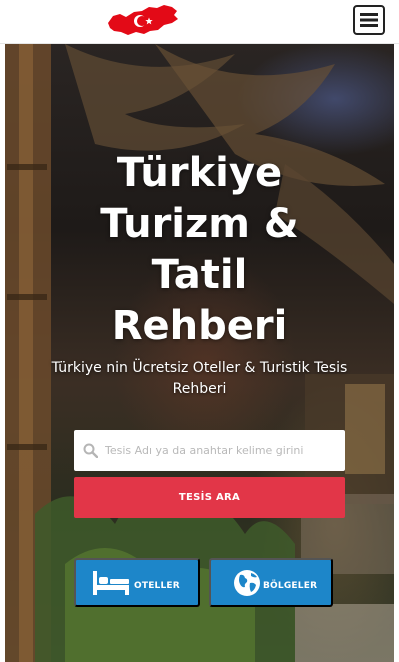 This screenshot has width=399, height=662. I want to click on site-logo, so click(144, 21).